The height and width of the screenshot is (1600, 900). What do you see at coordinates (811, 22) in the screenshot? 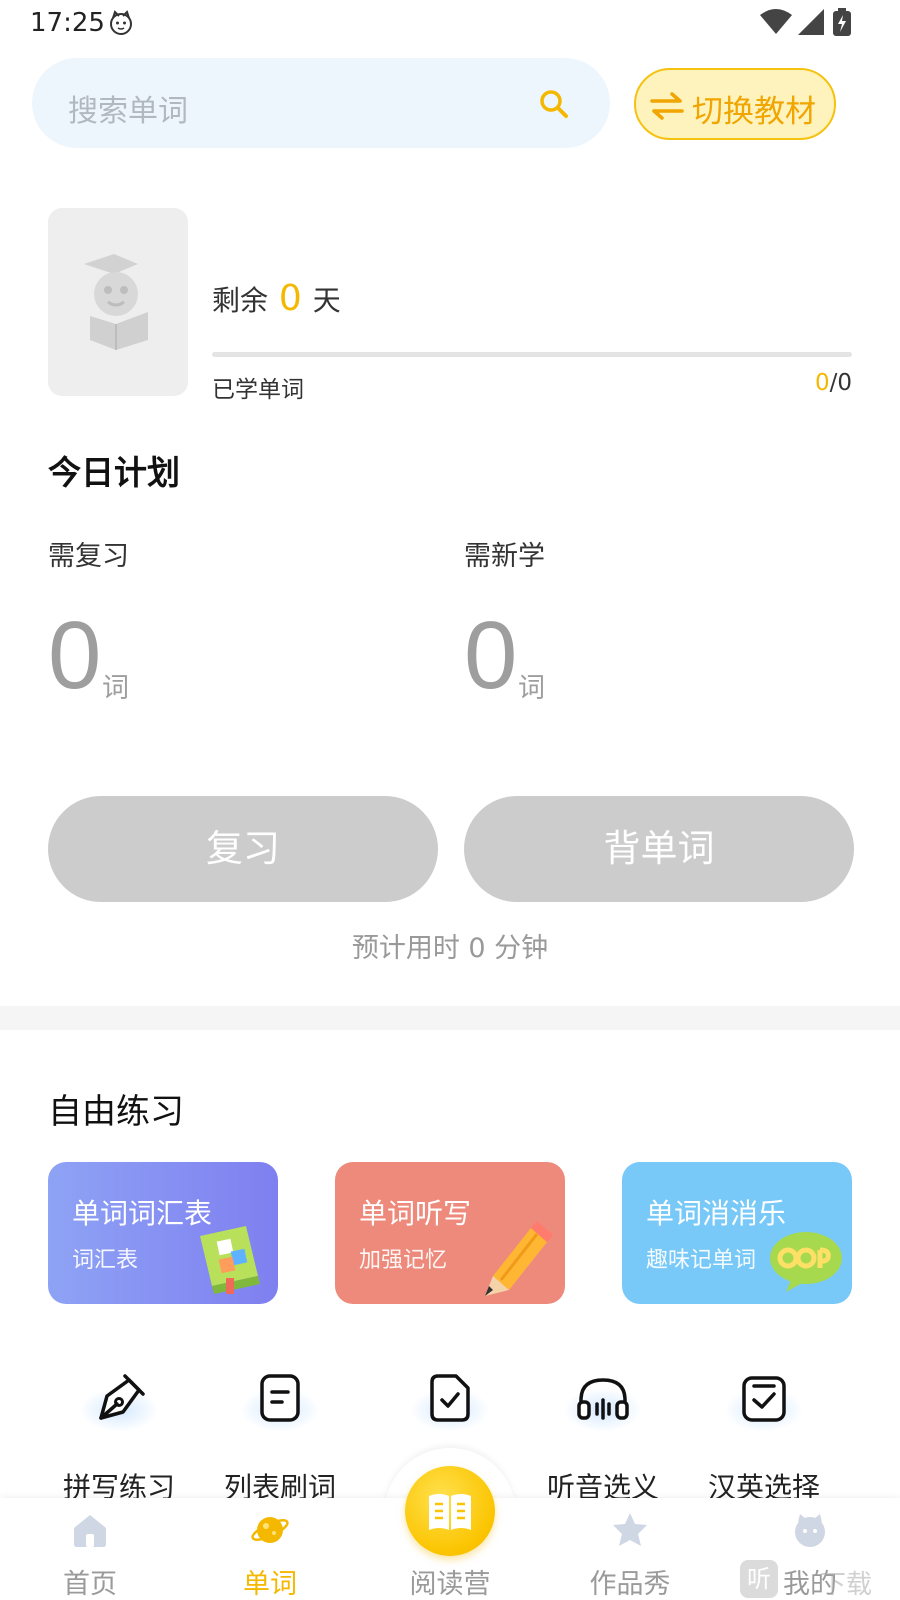
I see `signal-icon` at bounding box center [811, 22].